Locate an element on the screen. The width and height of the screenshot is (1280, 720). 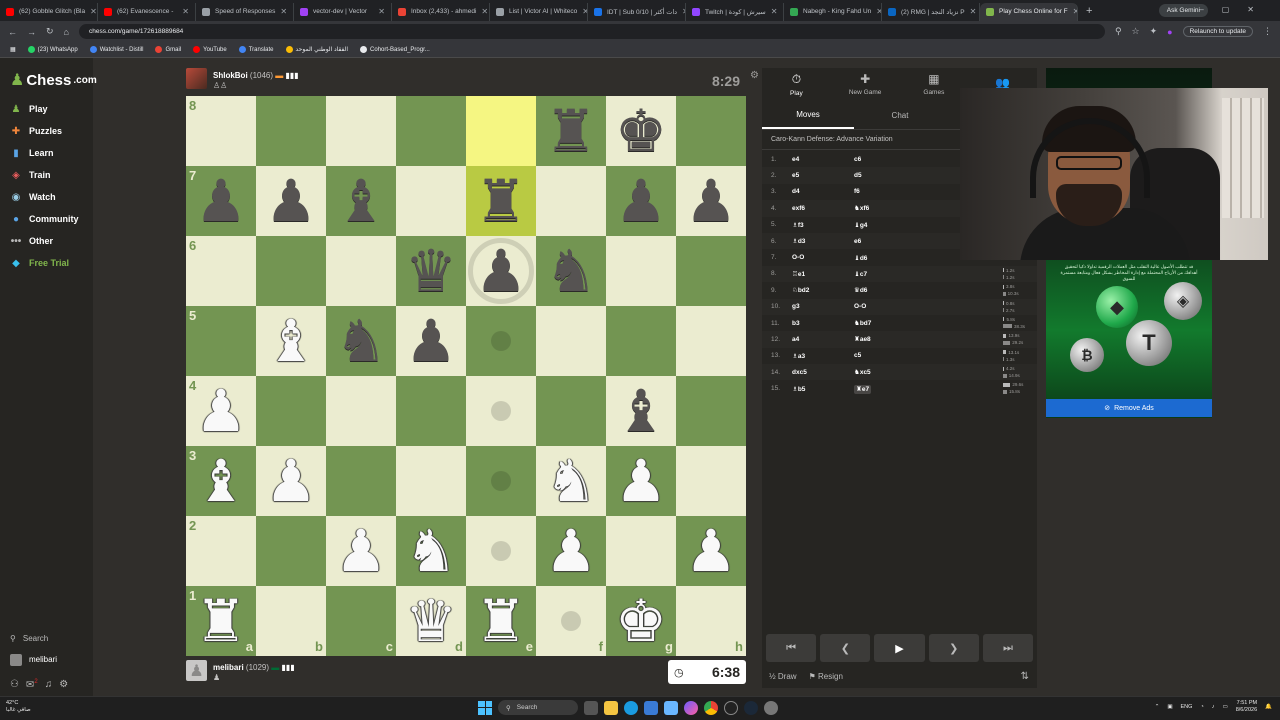
bookmark-item: YouTube is located at coordinates (210, 49).